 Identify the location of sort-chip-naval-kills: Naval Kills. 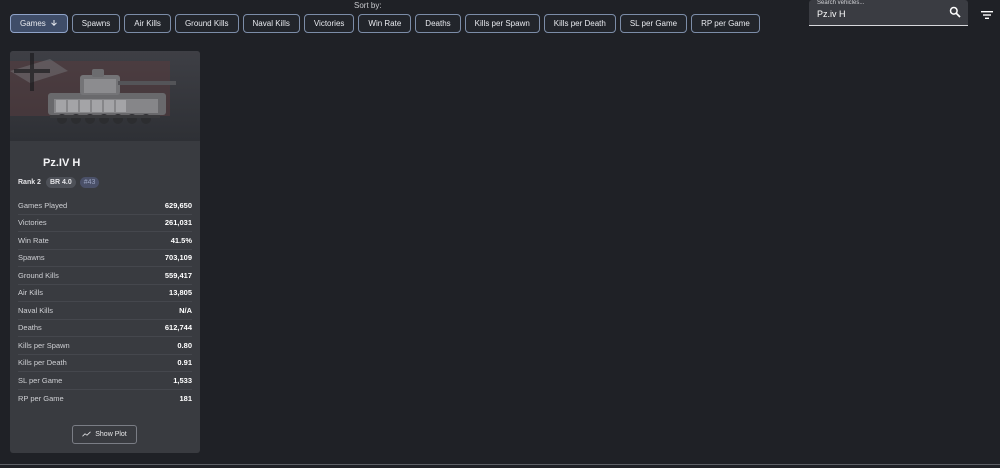
(271, 23).